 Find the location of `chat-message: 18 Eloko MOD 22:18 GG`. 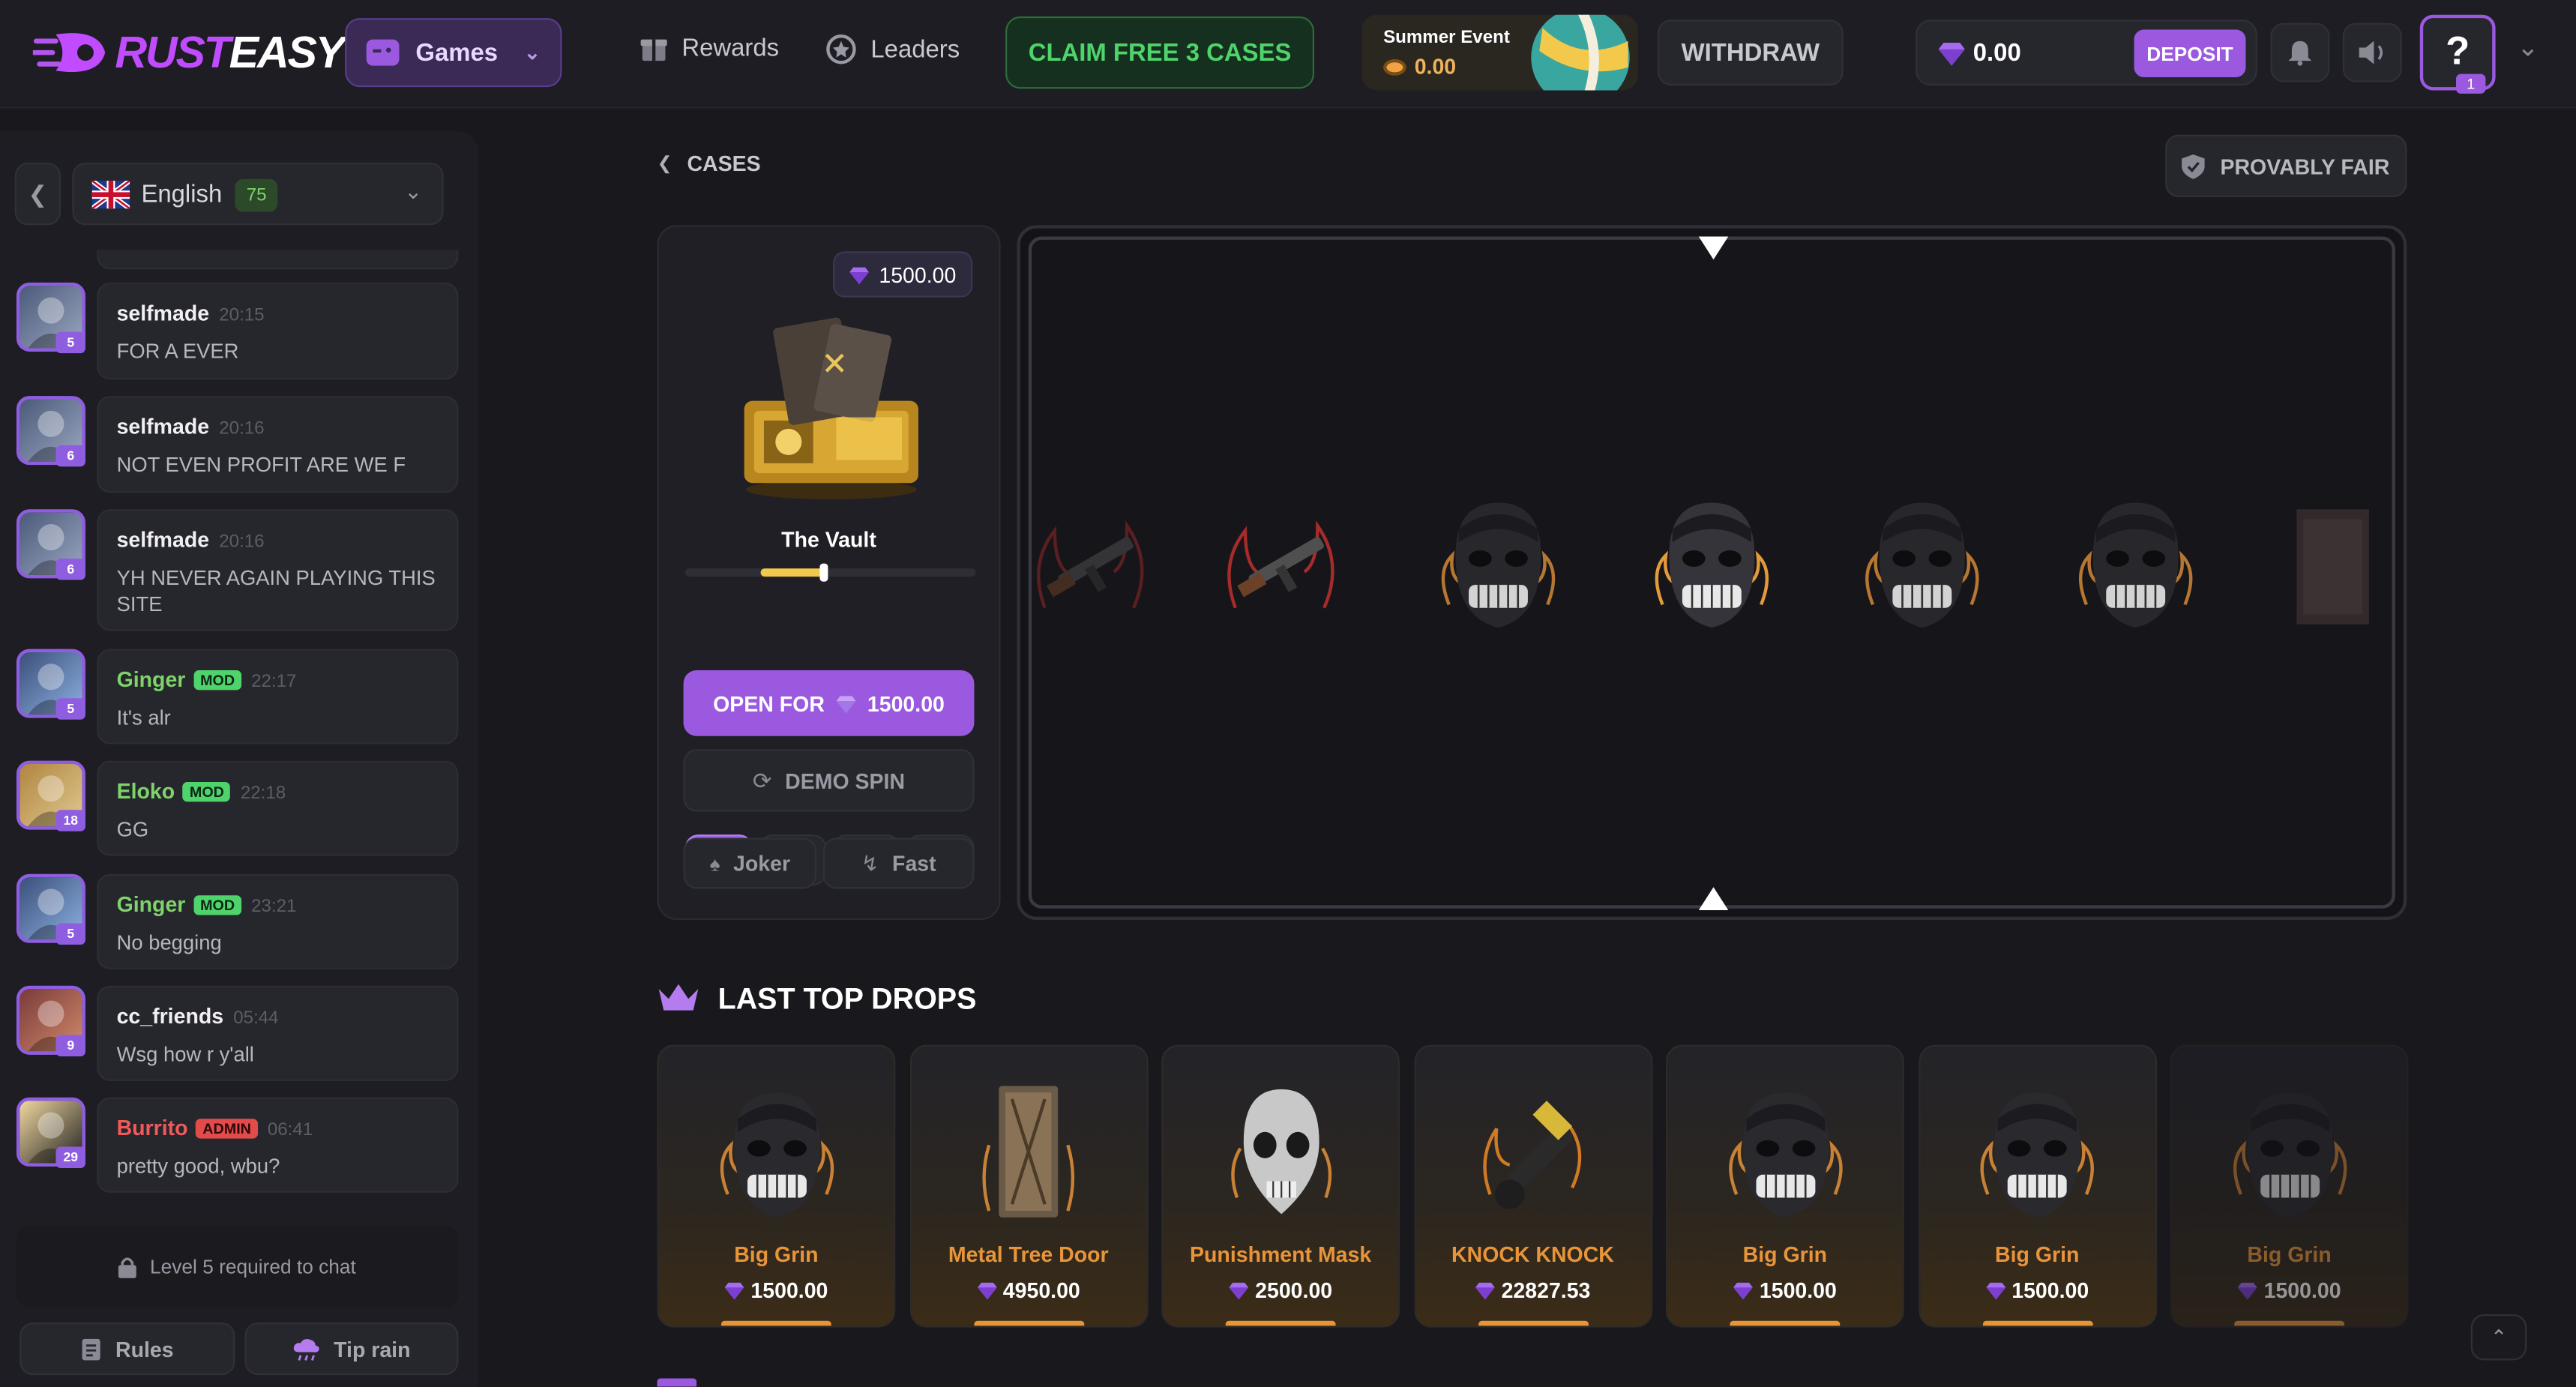

chat-message: 18 Eloko MOD 22:18 GG is located at coordinates (237, 808).